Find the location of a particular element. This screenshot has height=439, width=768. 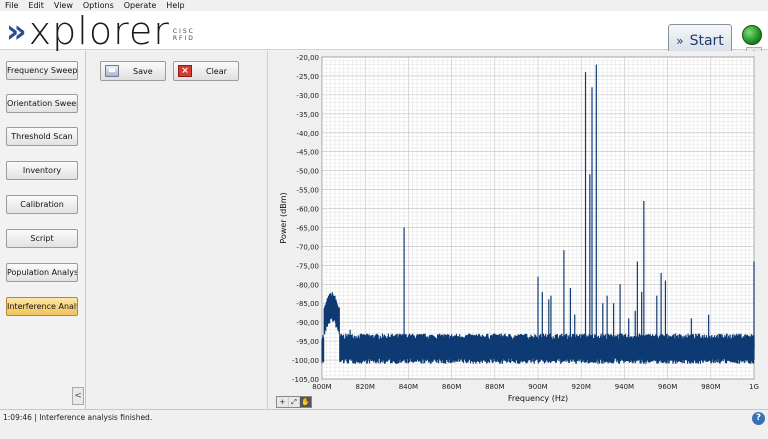

logo-subtext: CISC RFID is located at coordinates (184, 35).